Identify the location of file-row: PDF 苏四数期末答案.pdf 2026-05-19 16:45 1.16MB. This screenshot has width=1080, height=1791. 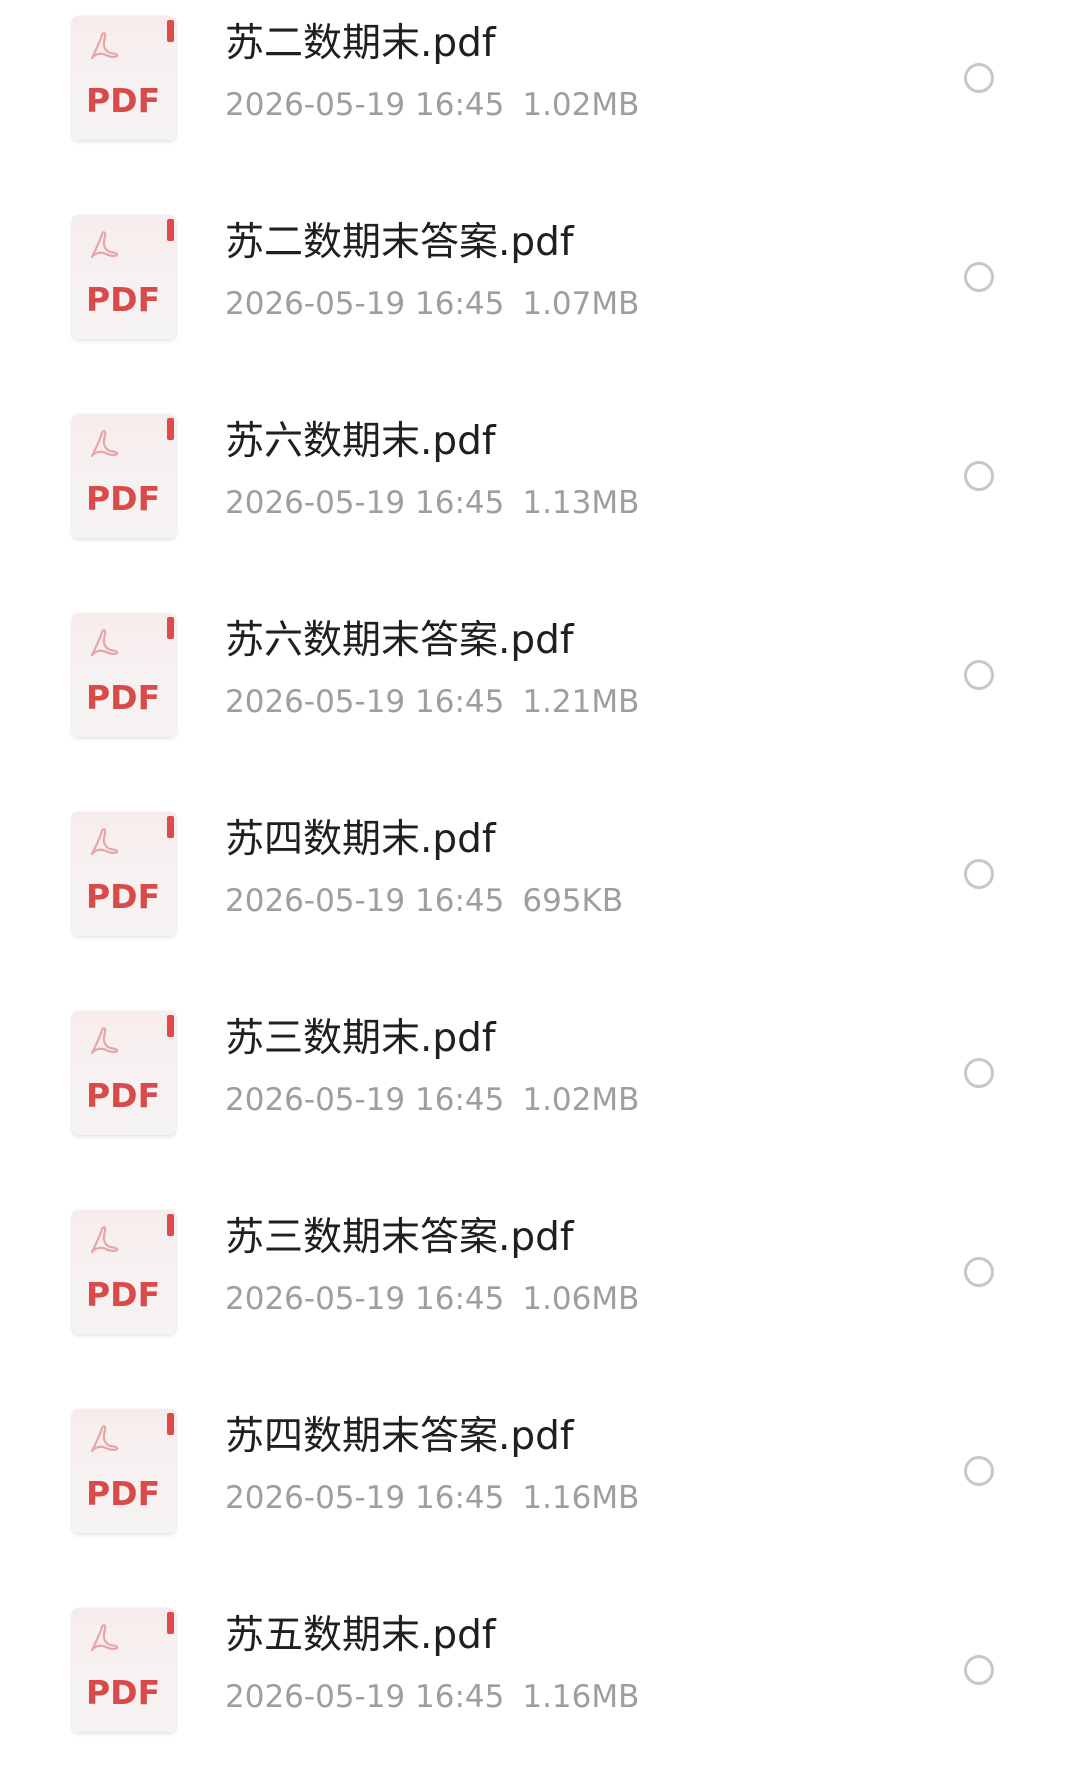
(540, 1492).